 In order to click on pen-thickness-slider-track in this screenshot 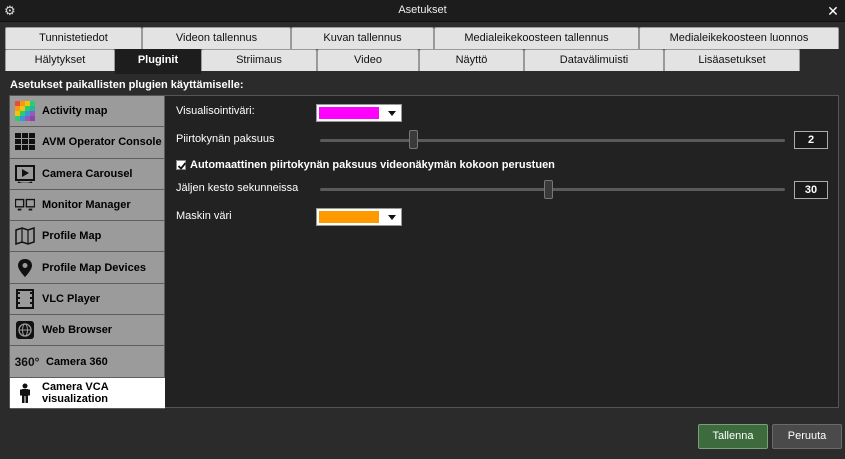, I will do `click(552, 140)`.